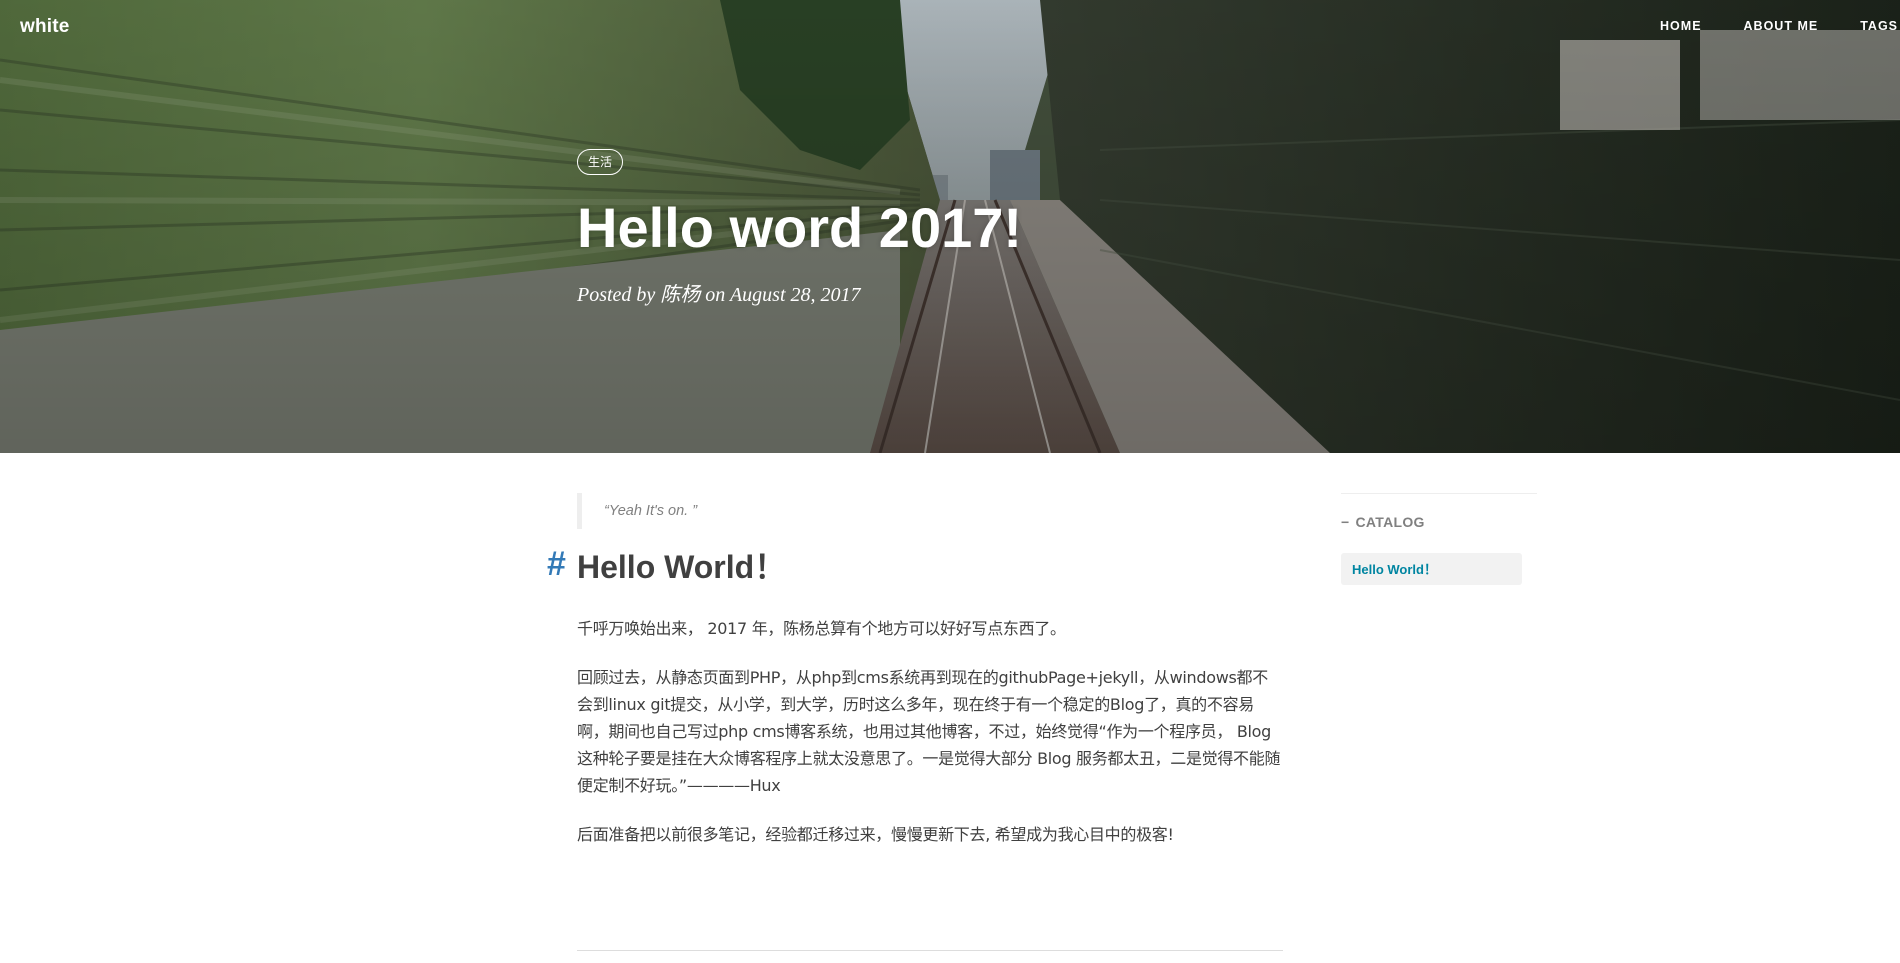 The image size is (1900, 963). Describe the element at coordinates (1660, 26) in the screenshot. I see `nav-home-link: HOME` at that location.